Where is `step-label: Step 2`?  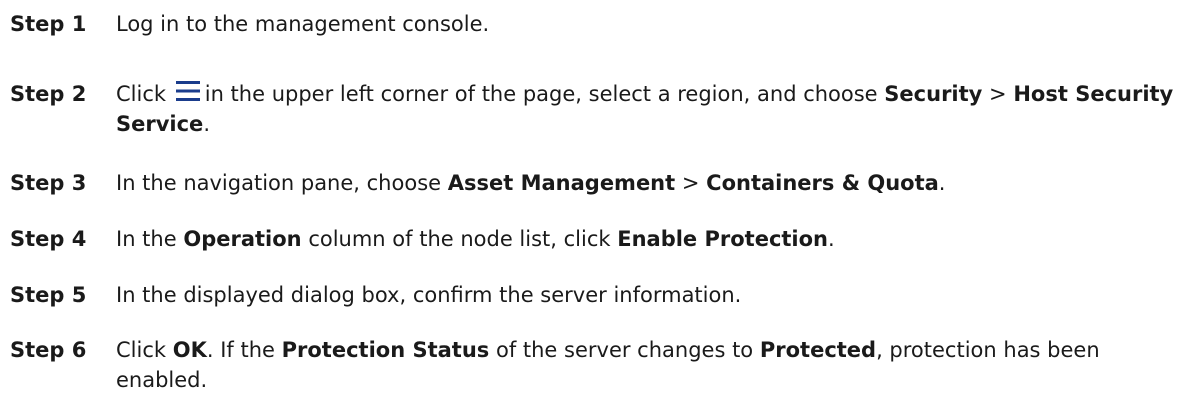
step-label: Step 2 is located at coordinates (48, 94).